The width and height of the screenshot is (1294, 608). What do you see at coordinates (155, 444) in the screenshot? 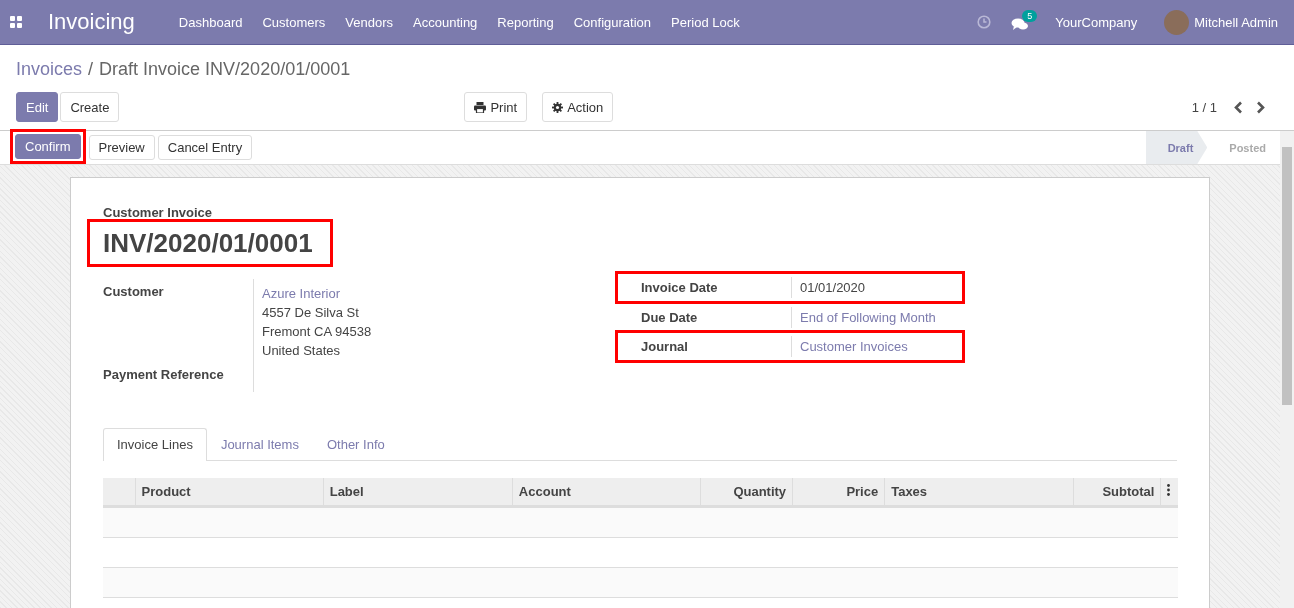
I see `notebook-tab: Invoice Lines` at bounding box center [155, 444].